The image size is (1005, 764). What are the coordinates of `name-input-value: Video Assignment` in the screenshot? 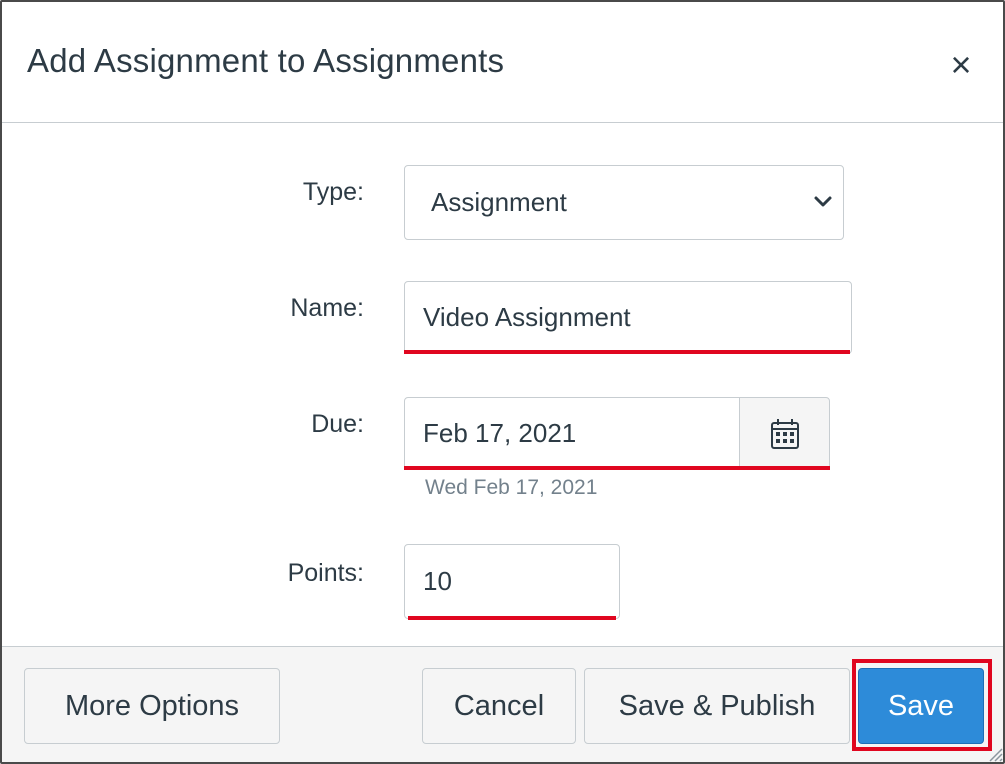 It's located at (527, 317).